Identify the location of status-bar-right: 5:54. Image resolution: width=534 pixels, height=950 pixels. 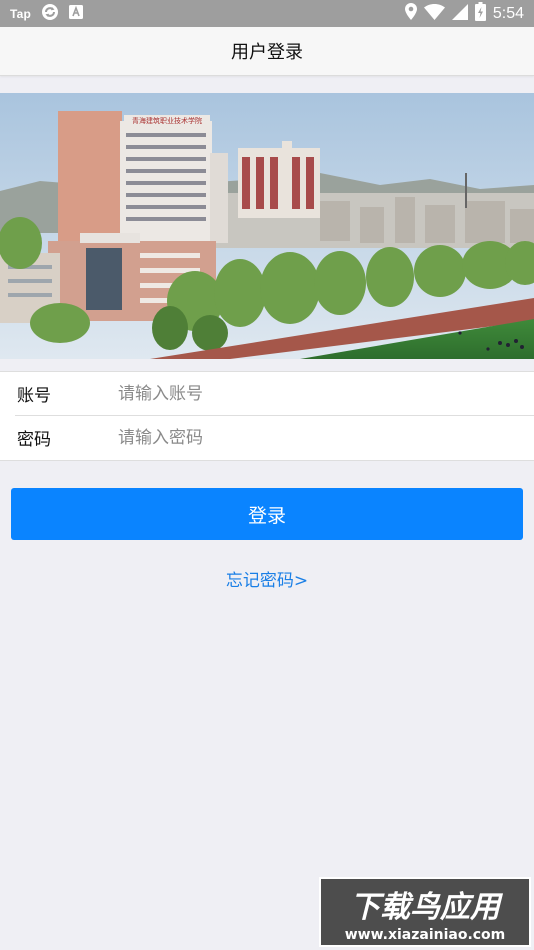
(464, 13).